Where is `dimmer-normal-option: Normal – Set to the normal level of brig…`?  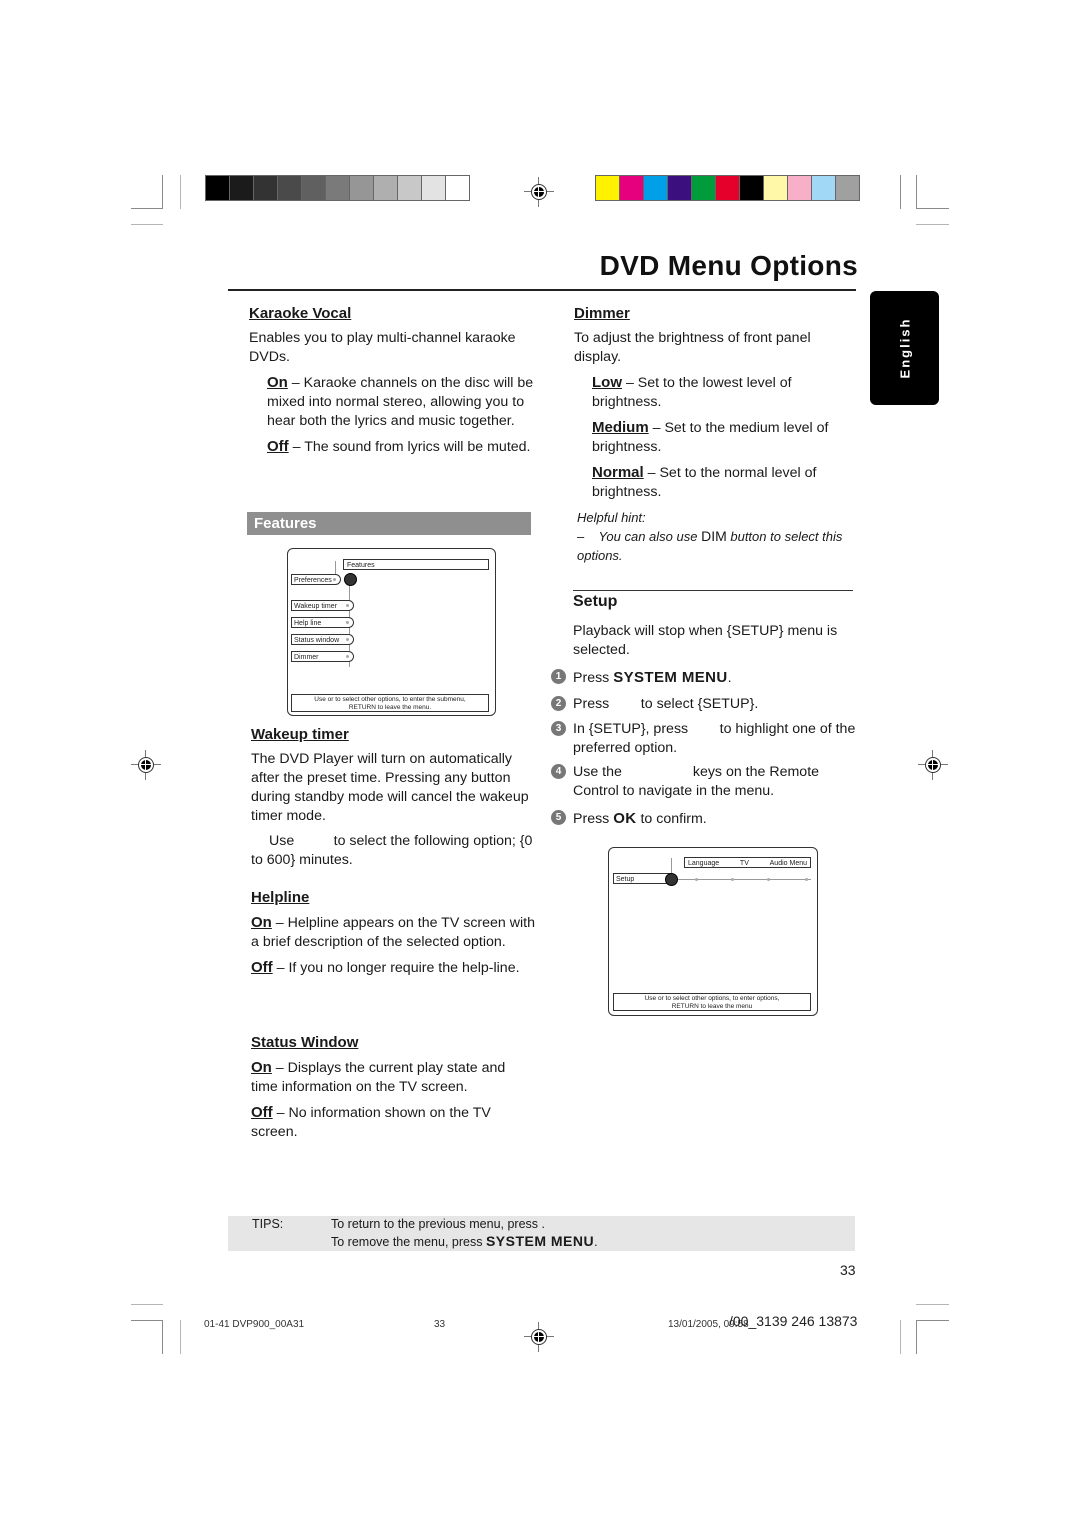 dimmer-normal-option: Normal – Set to the normal level of brig… is located at coordinates (715, 482).